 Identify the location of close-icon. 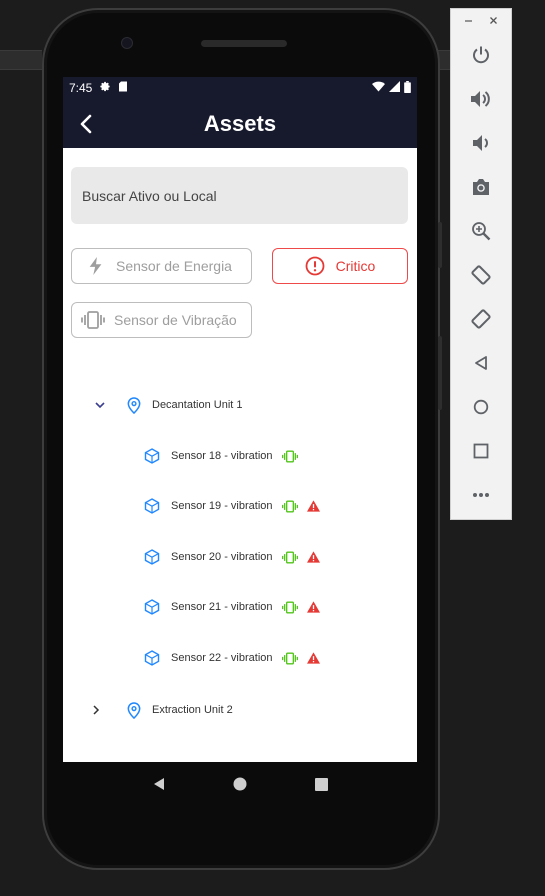
(493, 21).